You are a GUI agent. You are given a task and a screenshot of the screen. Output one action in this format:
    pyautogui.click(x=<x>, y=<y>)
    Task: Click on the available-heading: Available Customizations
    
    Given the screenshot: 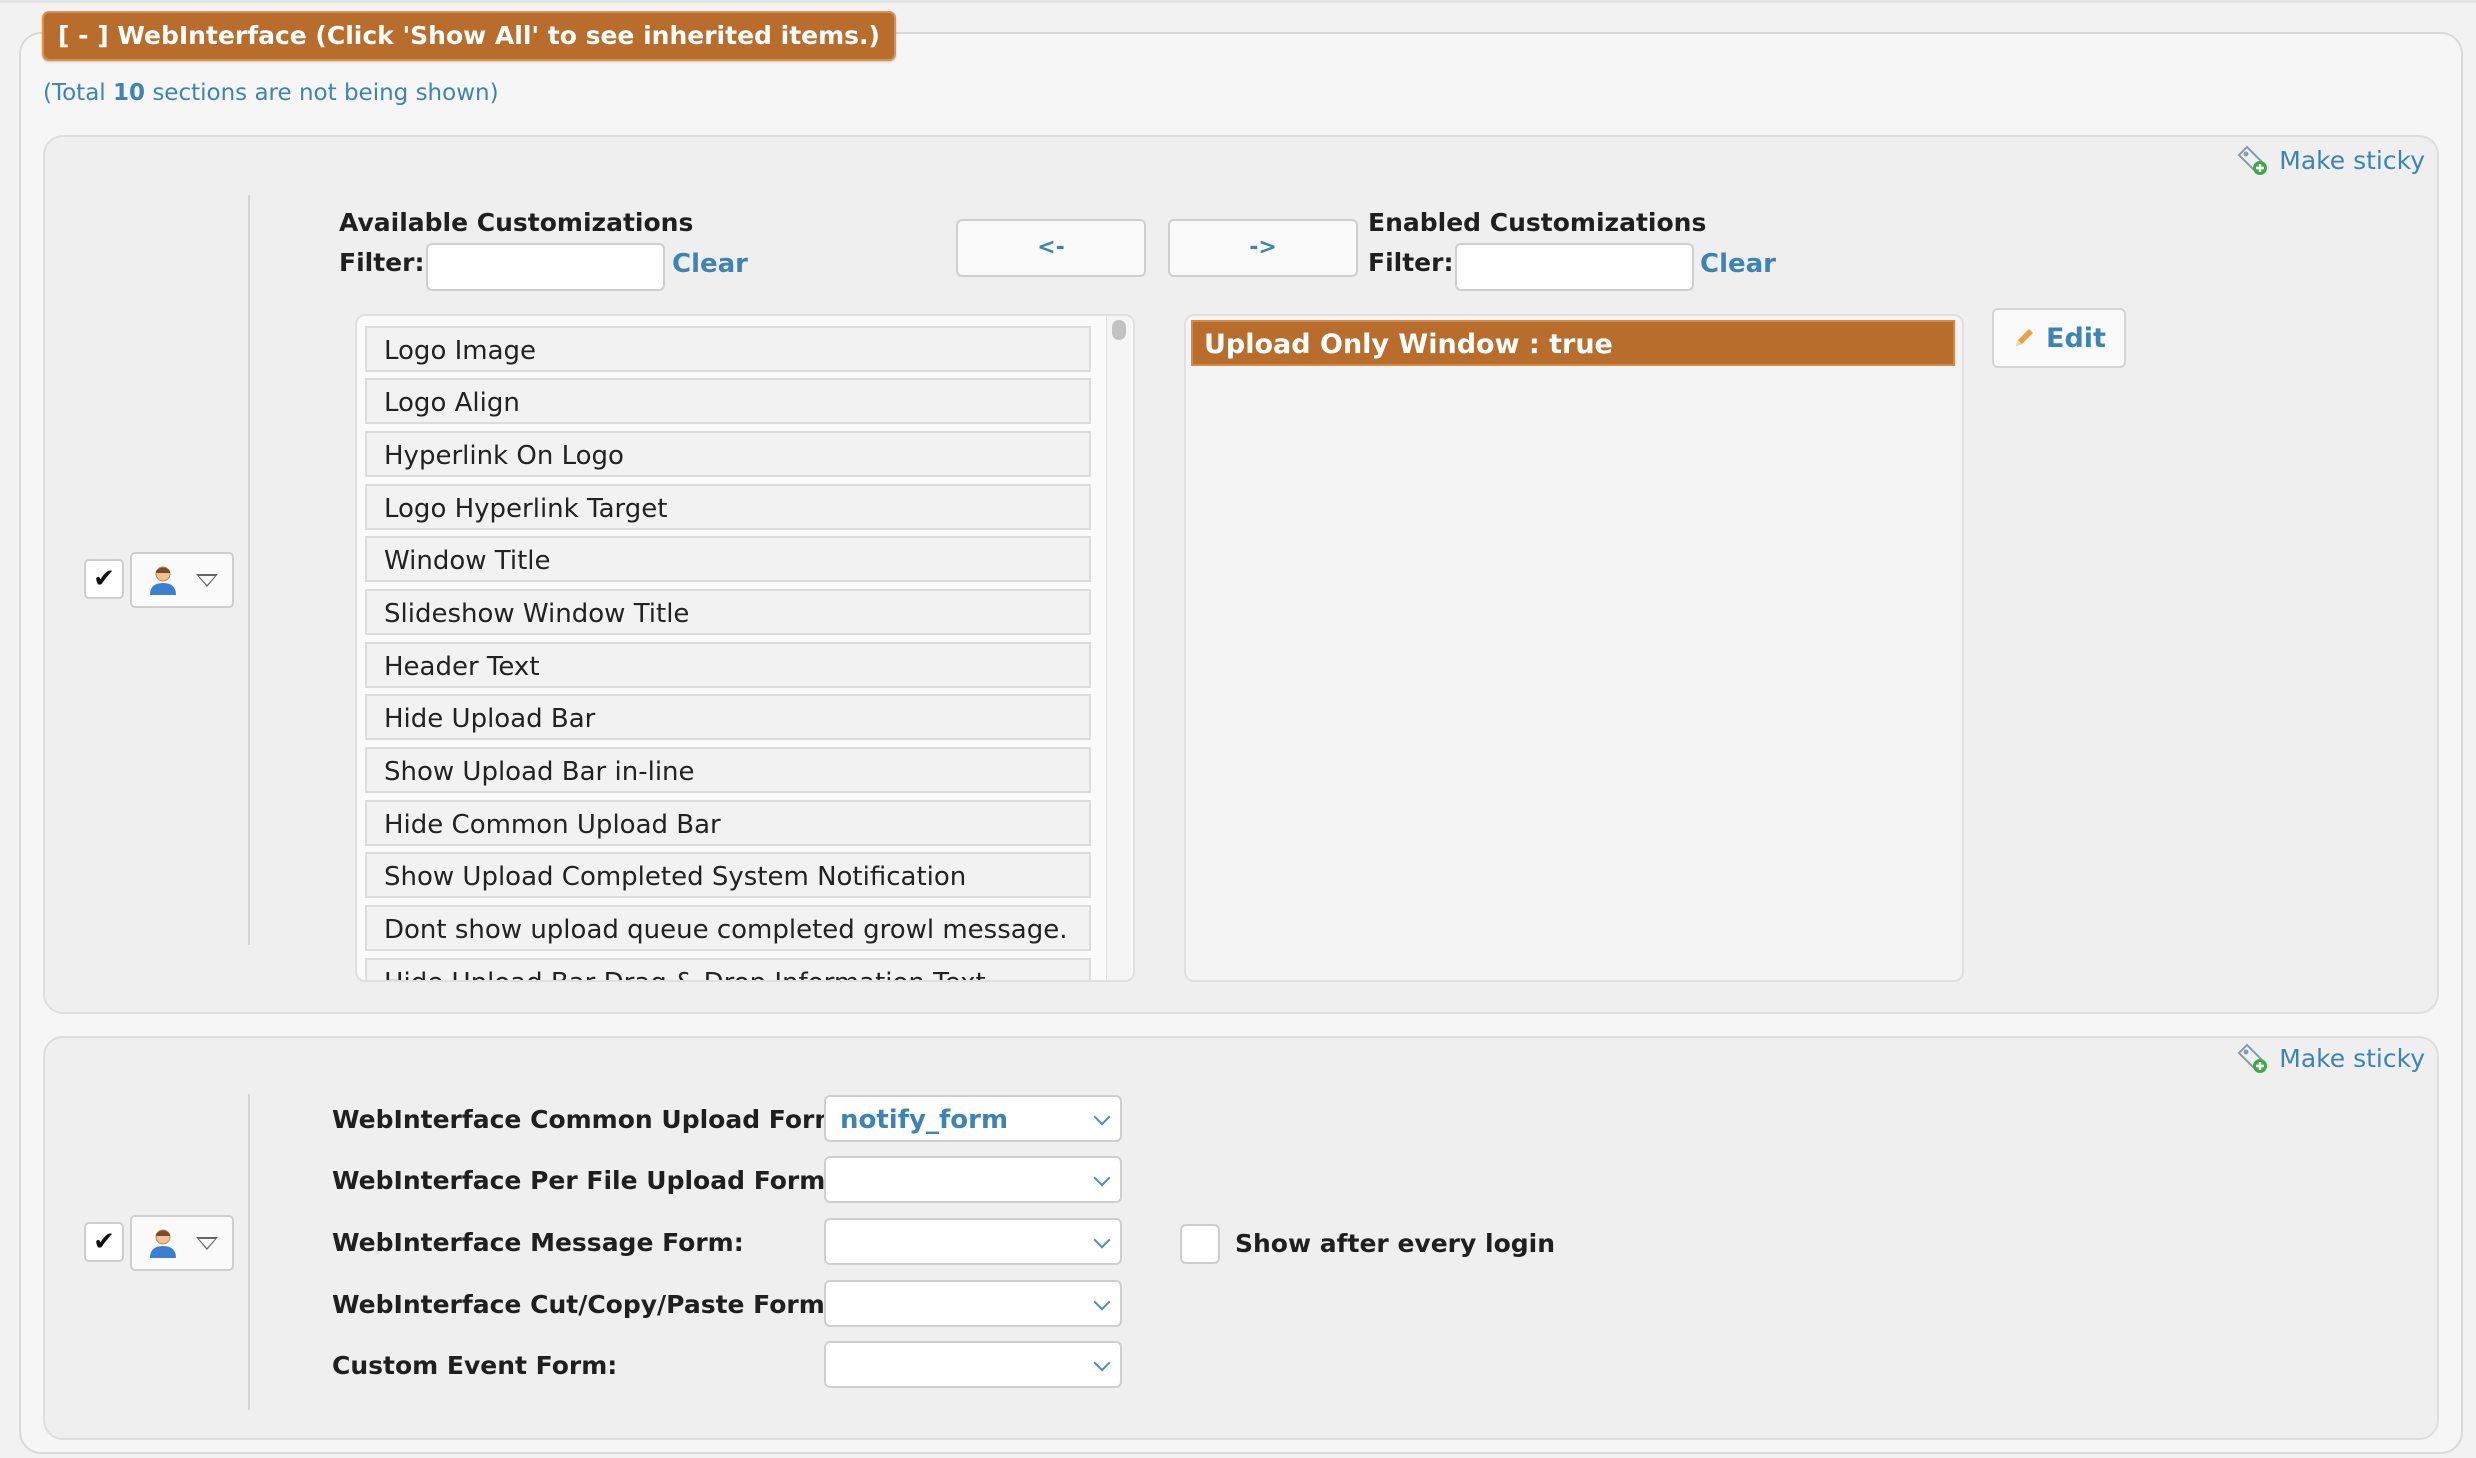 What is the action you would take?
    pyautogui.click(x=516, y=222)
    